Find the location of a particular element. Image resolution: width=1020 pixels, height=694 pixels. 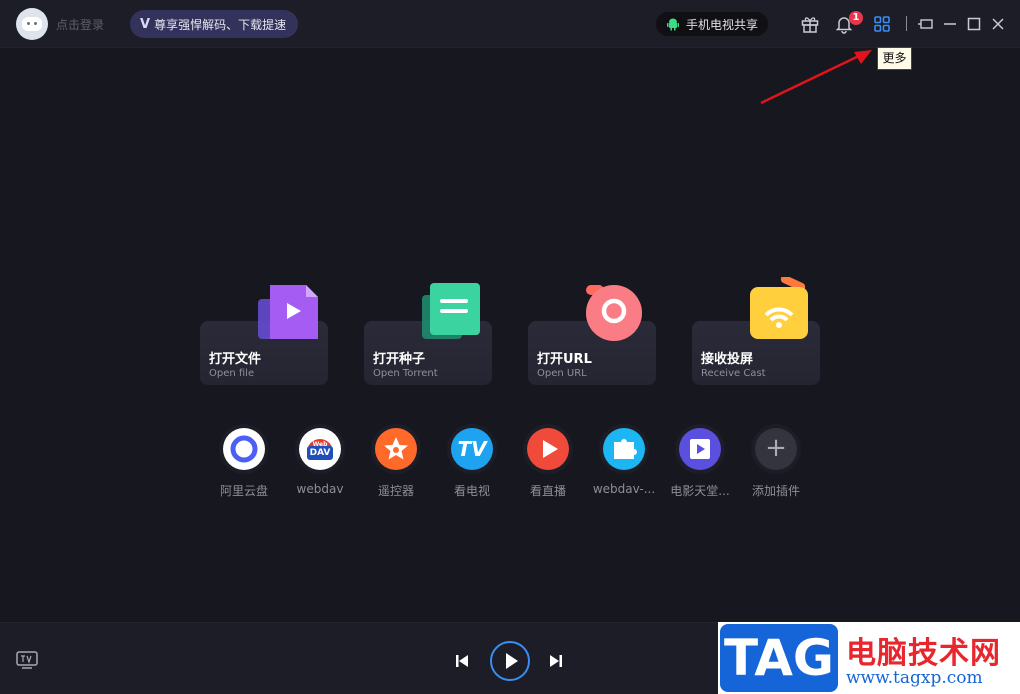

url-icon is located at coordinates (614, 313).